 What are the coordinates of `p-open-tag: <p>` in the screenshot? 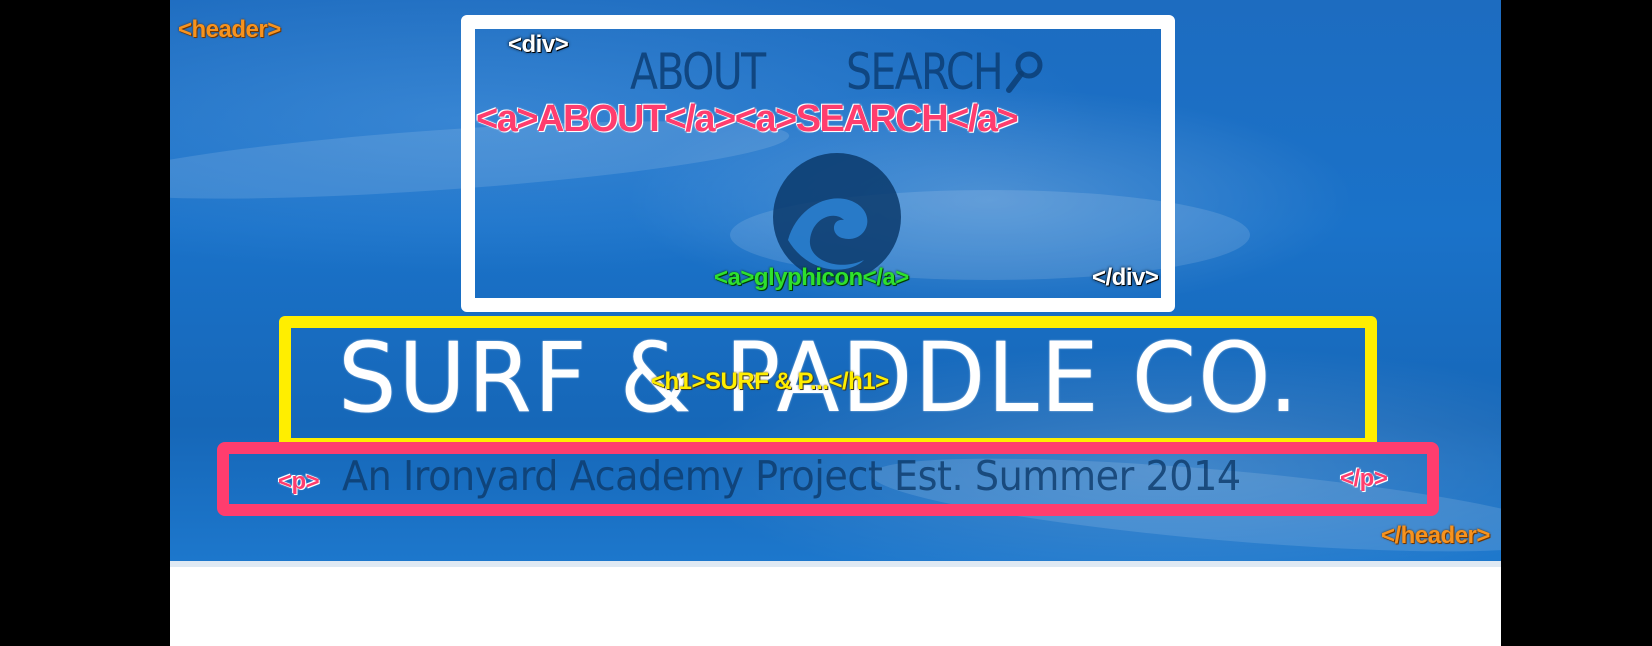 It's located at (299, 481).